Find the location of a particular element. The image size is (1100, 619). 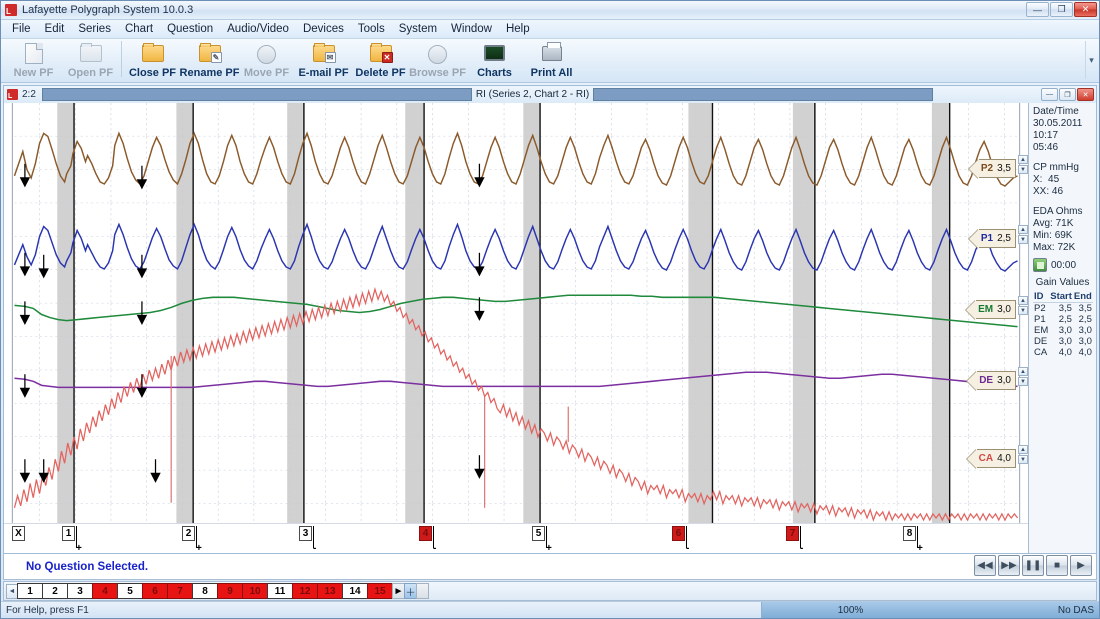

chart-window-controls: — ❐ ✕ is located at coordinates (1068, 94).